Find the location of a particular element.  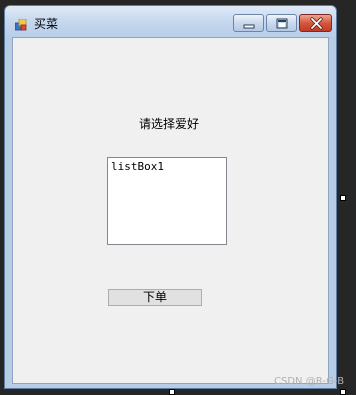

maximize-button is located at coordinates (281, 23).